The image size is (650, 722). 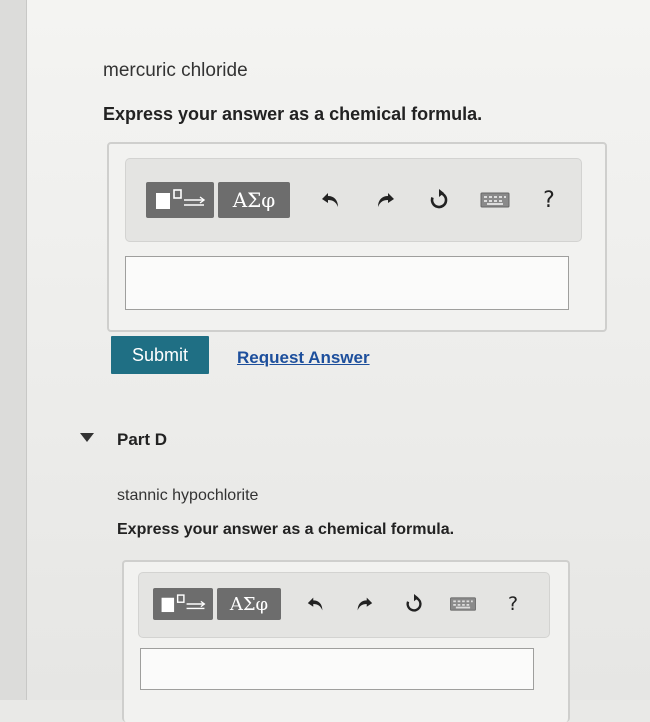 What do you see at coordinates (254, 200) in the screenshot?
I see `greek-symbols-button: ΑΣφ` at bounding box center [254, 200].